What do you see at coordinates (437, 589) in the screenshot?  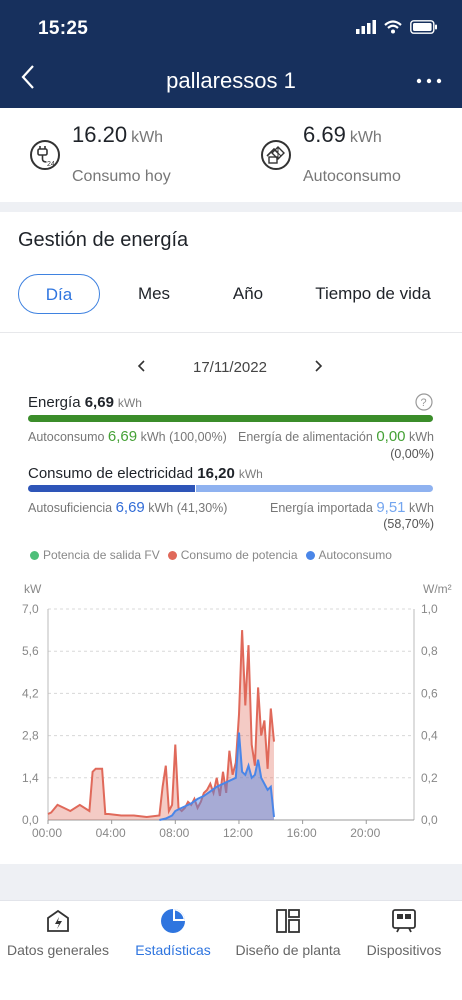 I see `y-right-unit-label: W/m²` at bounding box center [437, 589].